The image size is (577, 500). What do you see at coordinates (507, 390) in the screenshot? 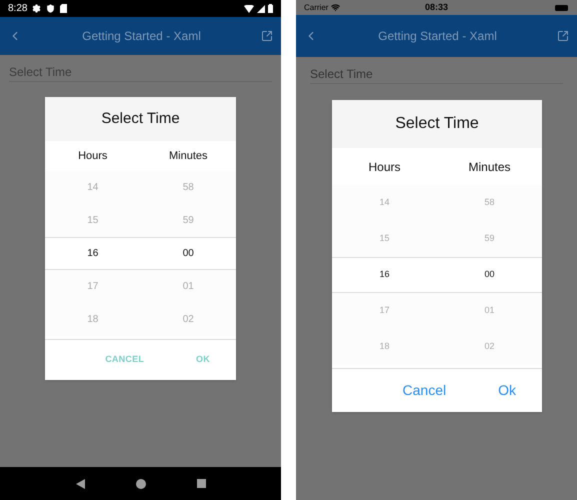
I see `ok-button: Ok` at bounding box center [507, 390].